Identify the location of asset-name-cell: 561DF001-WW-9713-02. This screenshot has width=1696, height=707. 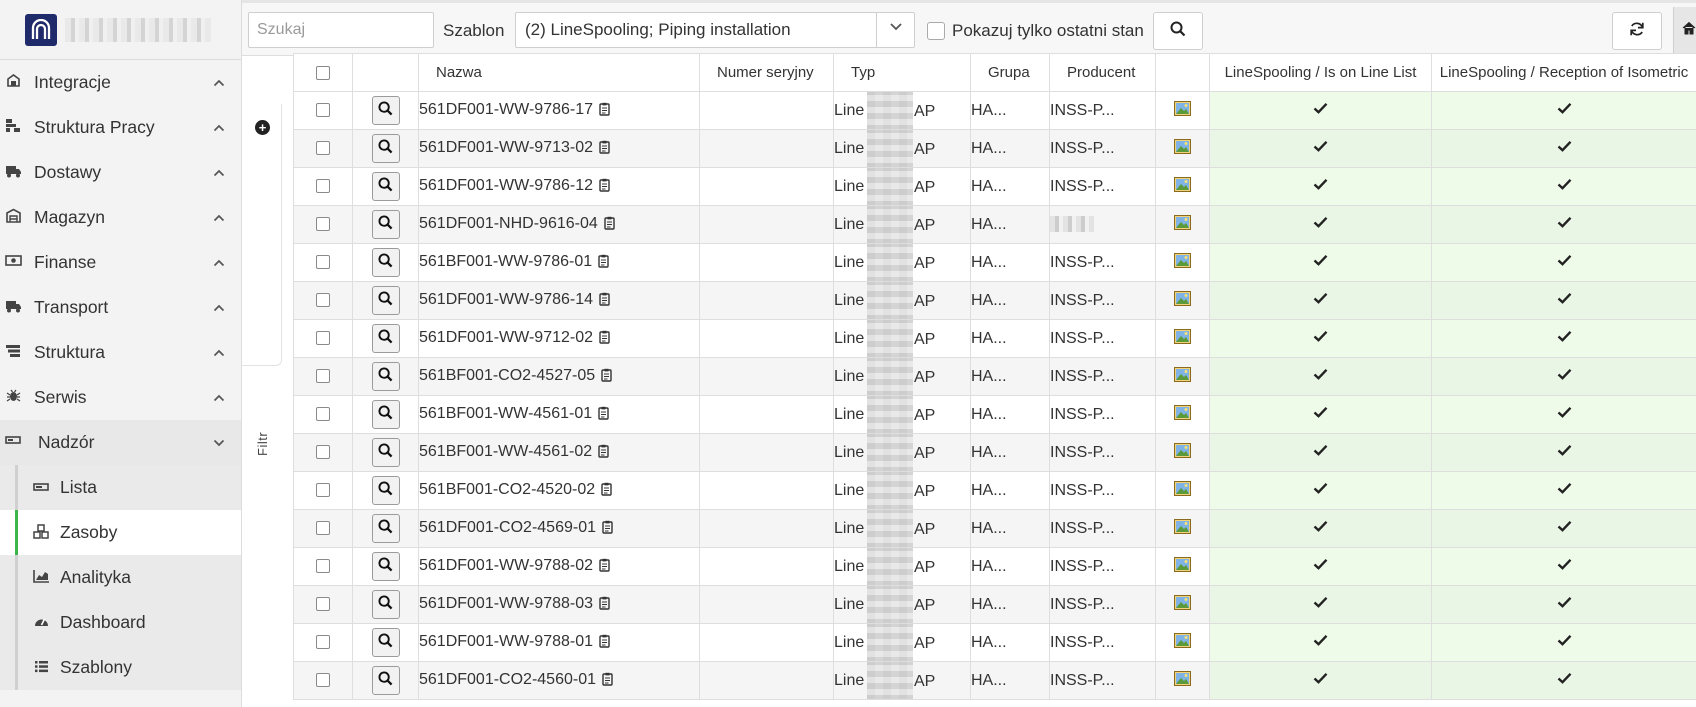
(559, 148).